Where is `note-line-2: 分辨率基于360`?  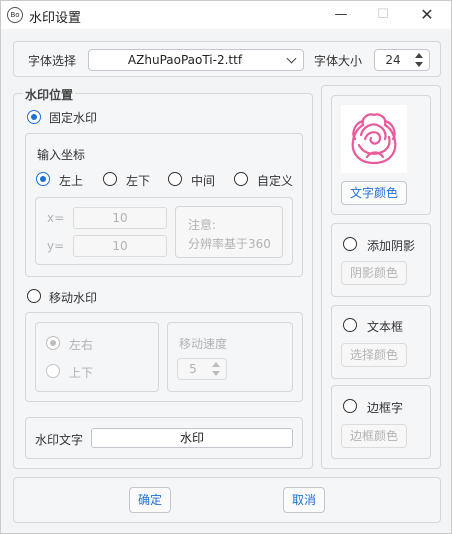
note-line-2: 分辨率基于360 is located at coordinates (229, 244).